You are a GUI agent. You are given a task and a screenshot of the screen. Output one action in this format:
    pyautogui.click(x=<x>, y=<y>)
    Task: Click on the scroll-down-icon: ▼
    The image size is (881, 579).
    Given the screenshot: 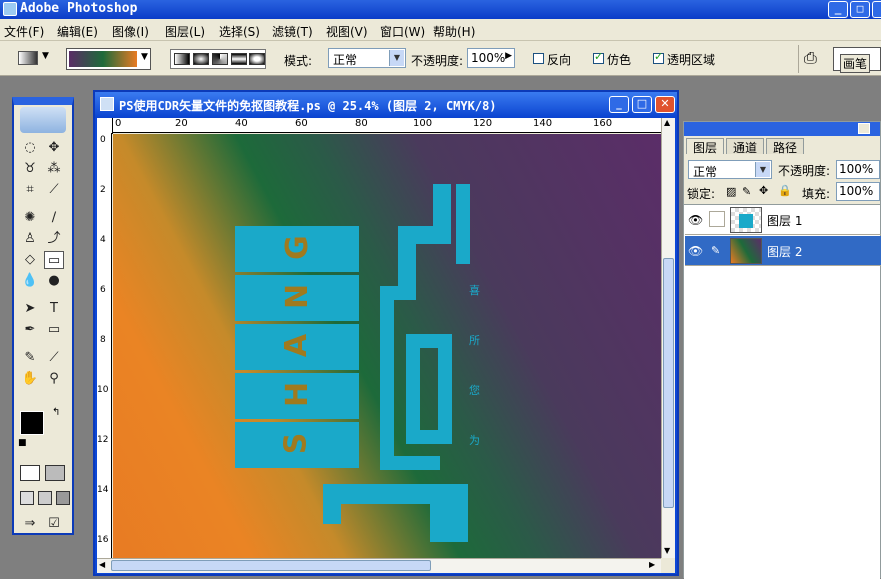 What is the action you would take?
    pyautogui.click(x=667, y=550)
    